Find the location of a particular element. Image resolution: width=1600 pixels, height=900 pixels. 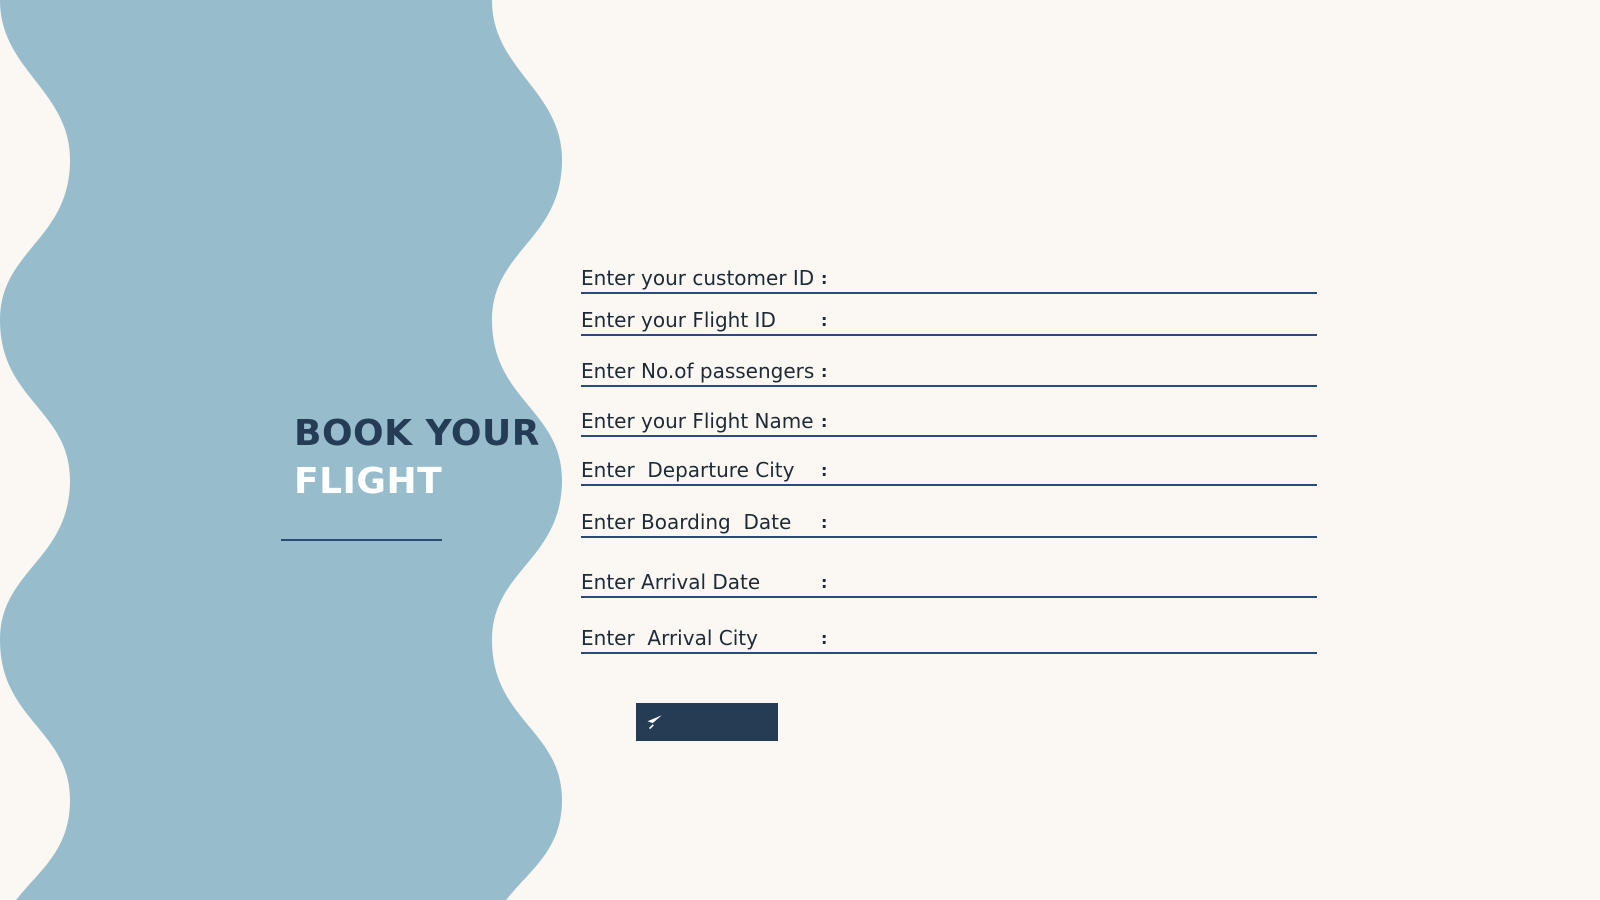

book-flight-button is located at coordinates (707, 722).